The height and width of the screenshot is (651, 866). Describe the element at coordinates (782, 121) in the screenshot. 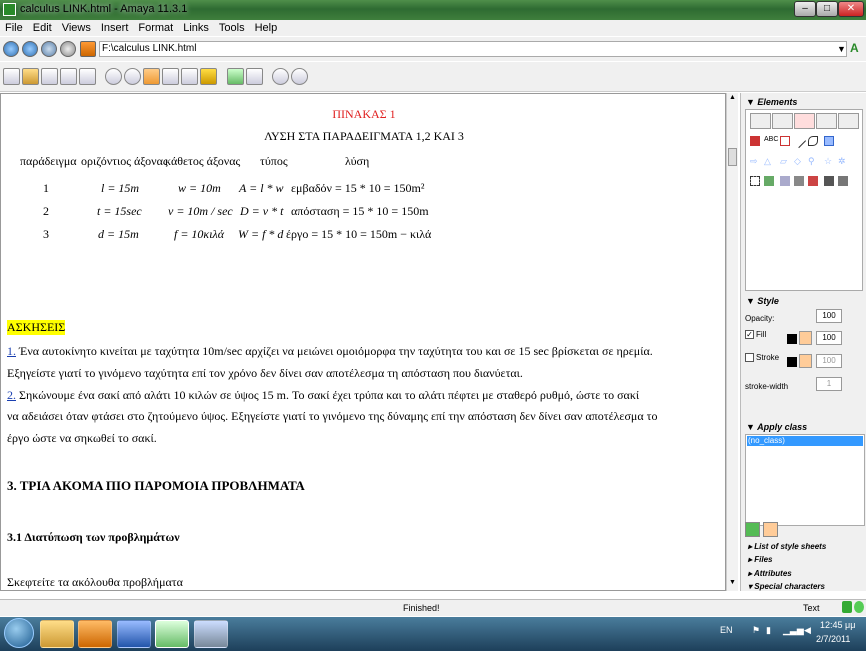

I see `math-tab-icon` at that location.